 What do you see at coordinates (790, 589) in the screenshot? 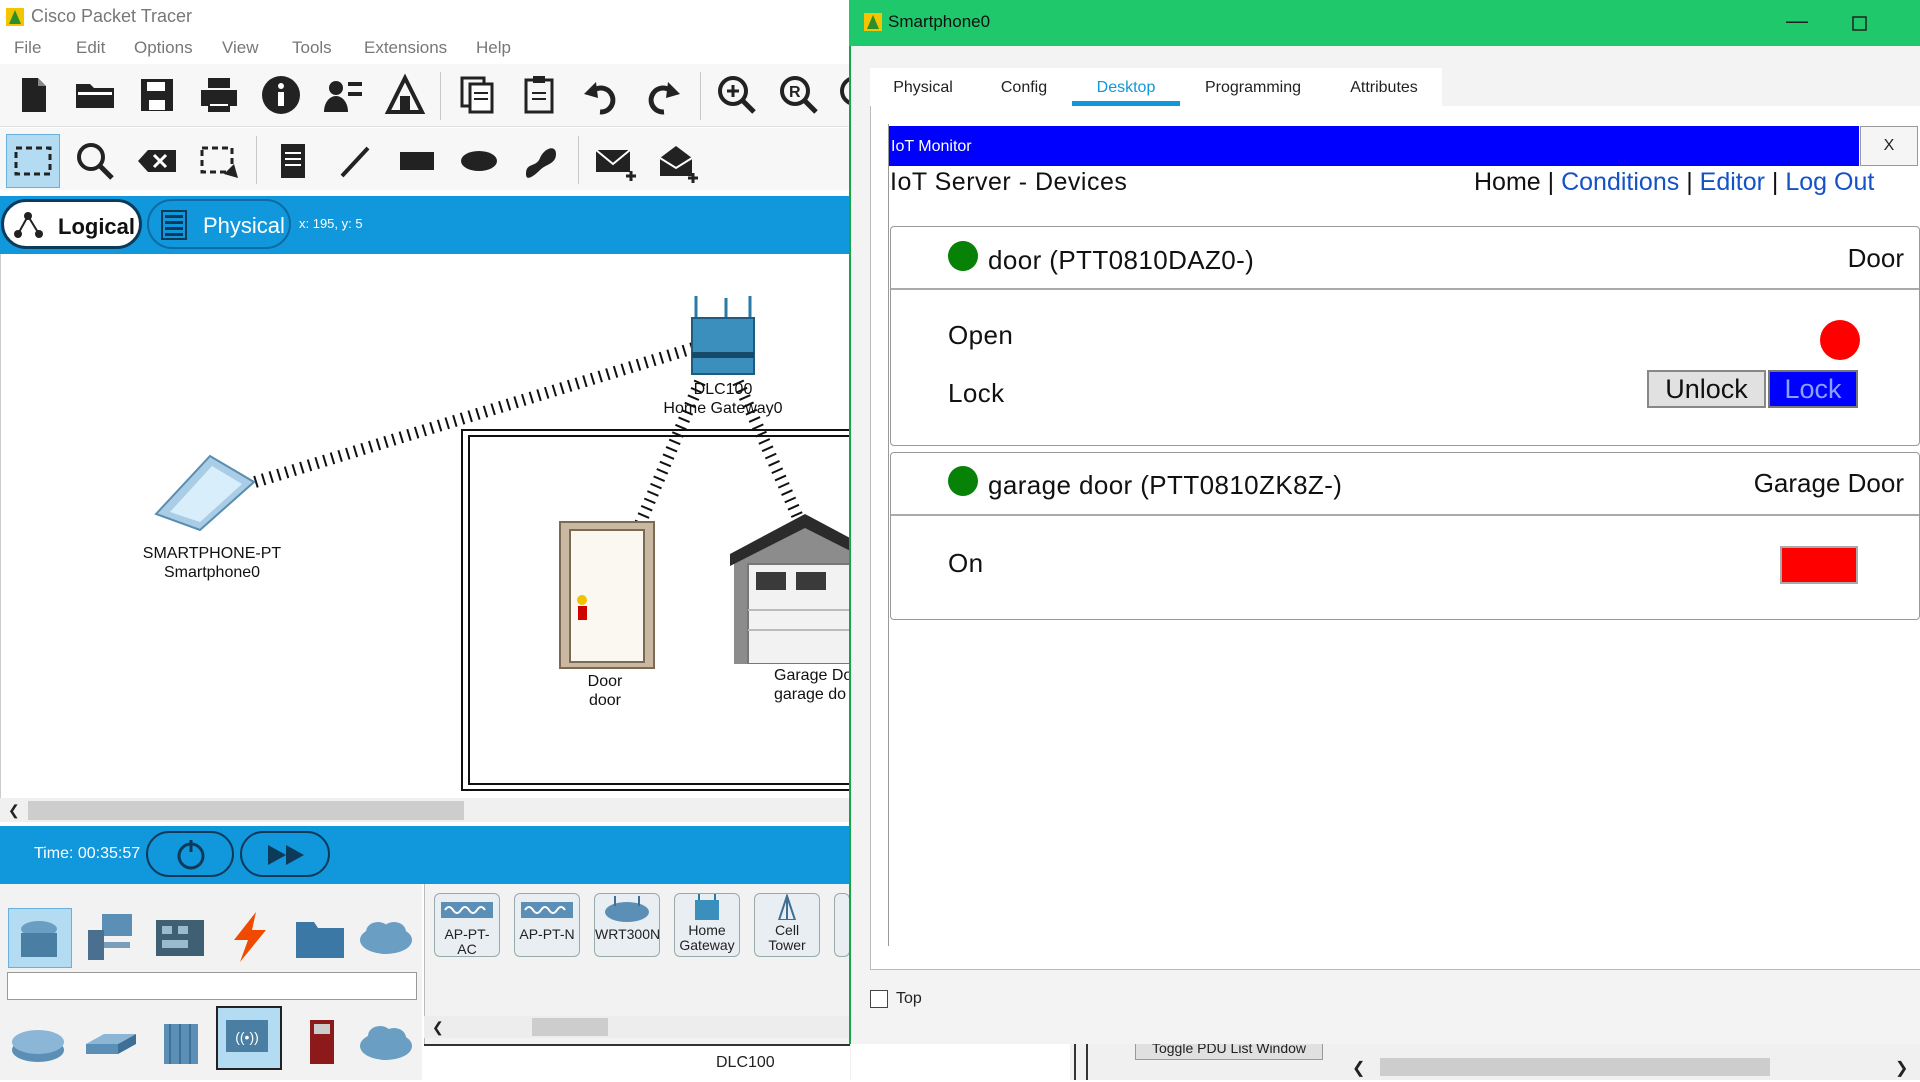
I see `garage-door-device-icon` at bounding box center [790, 589].